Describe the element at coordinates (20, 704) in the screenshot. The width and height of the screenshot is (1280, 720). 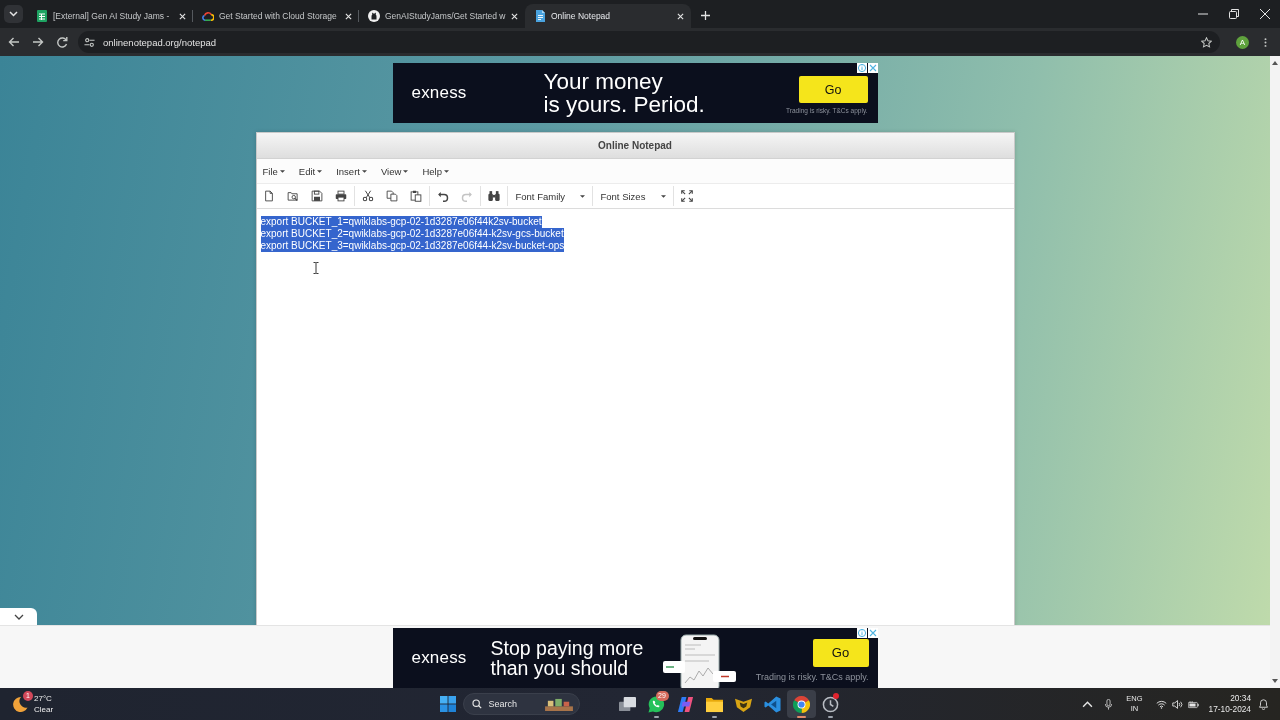
I see `crescent-moon-icon` at that location.